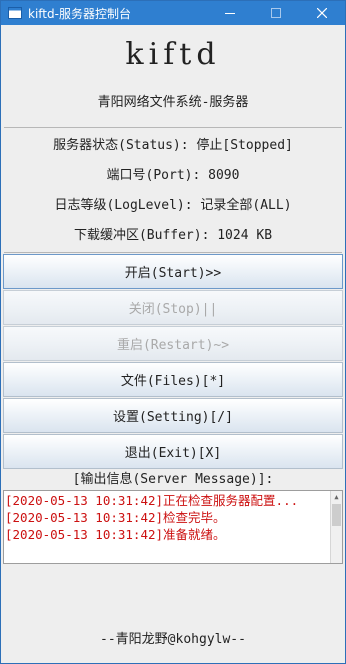 The image size is (346, 664). Describe the element at coordinates (173, 54) in the screenshot. I see `app-logo: kiftd` at that location.